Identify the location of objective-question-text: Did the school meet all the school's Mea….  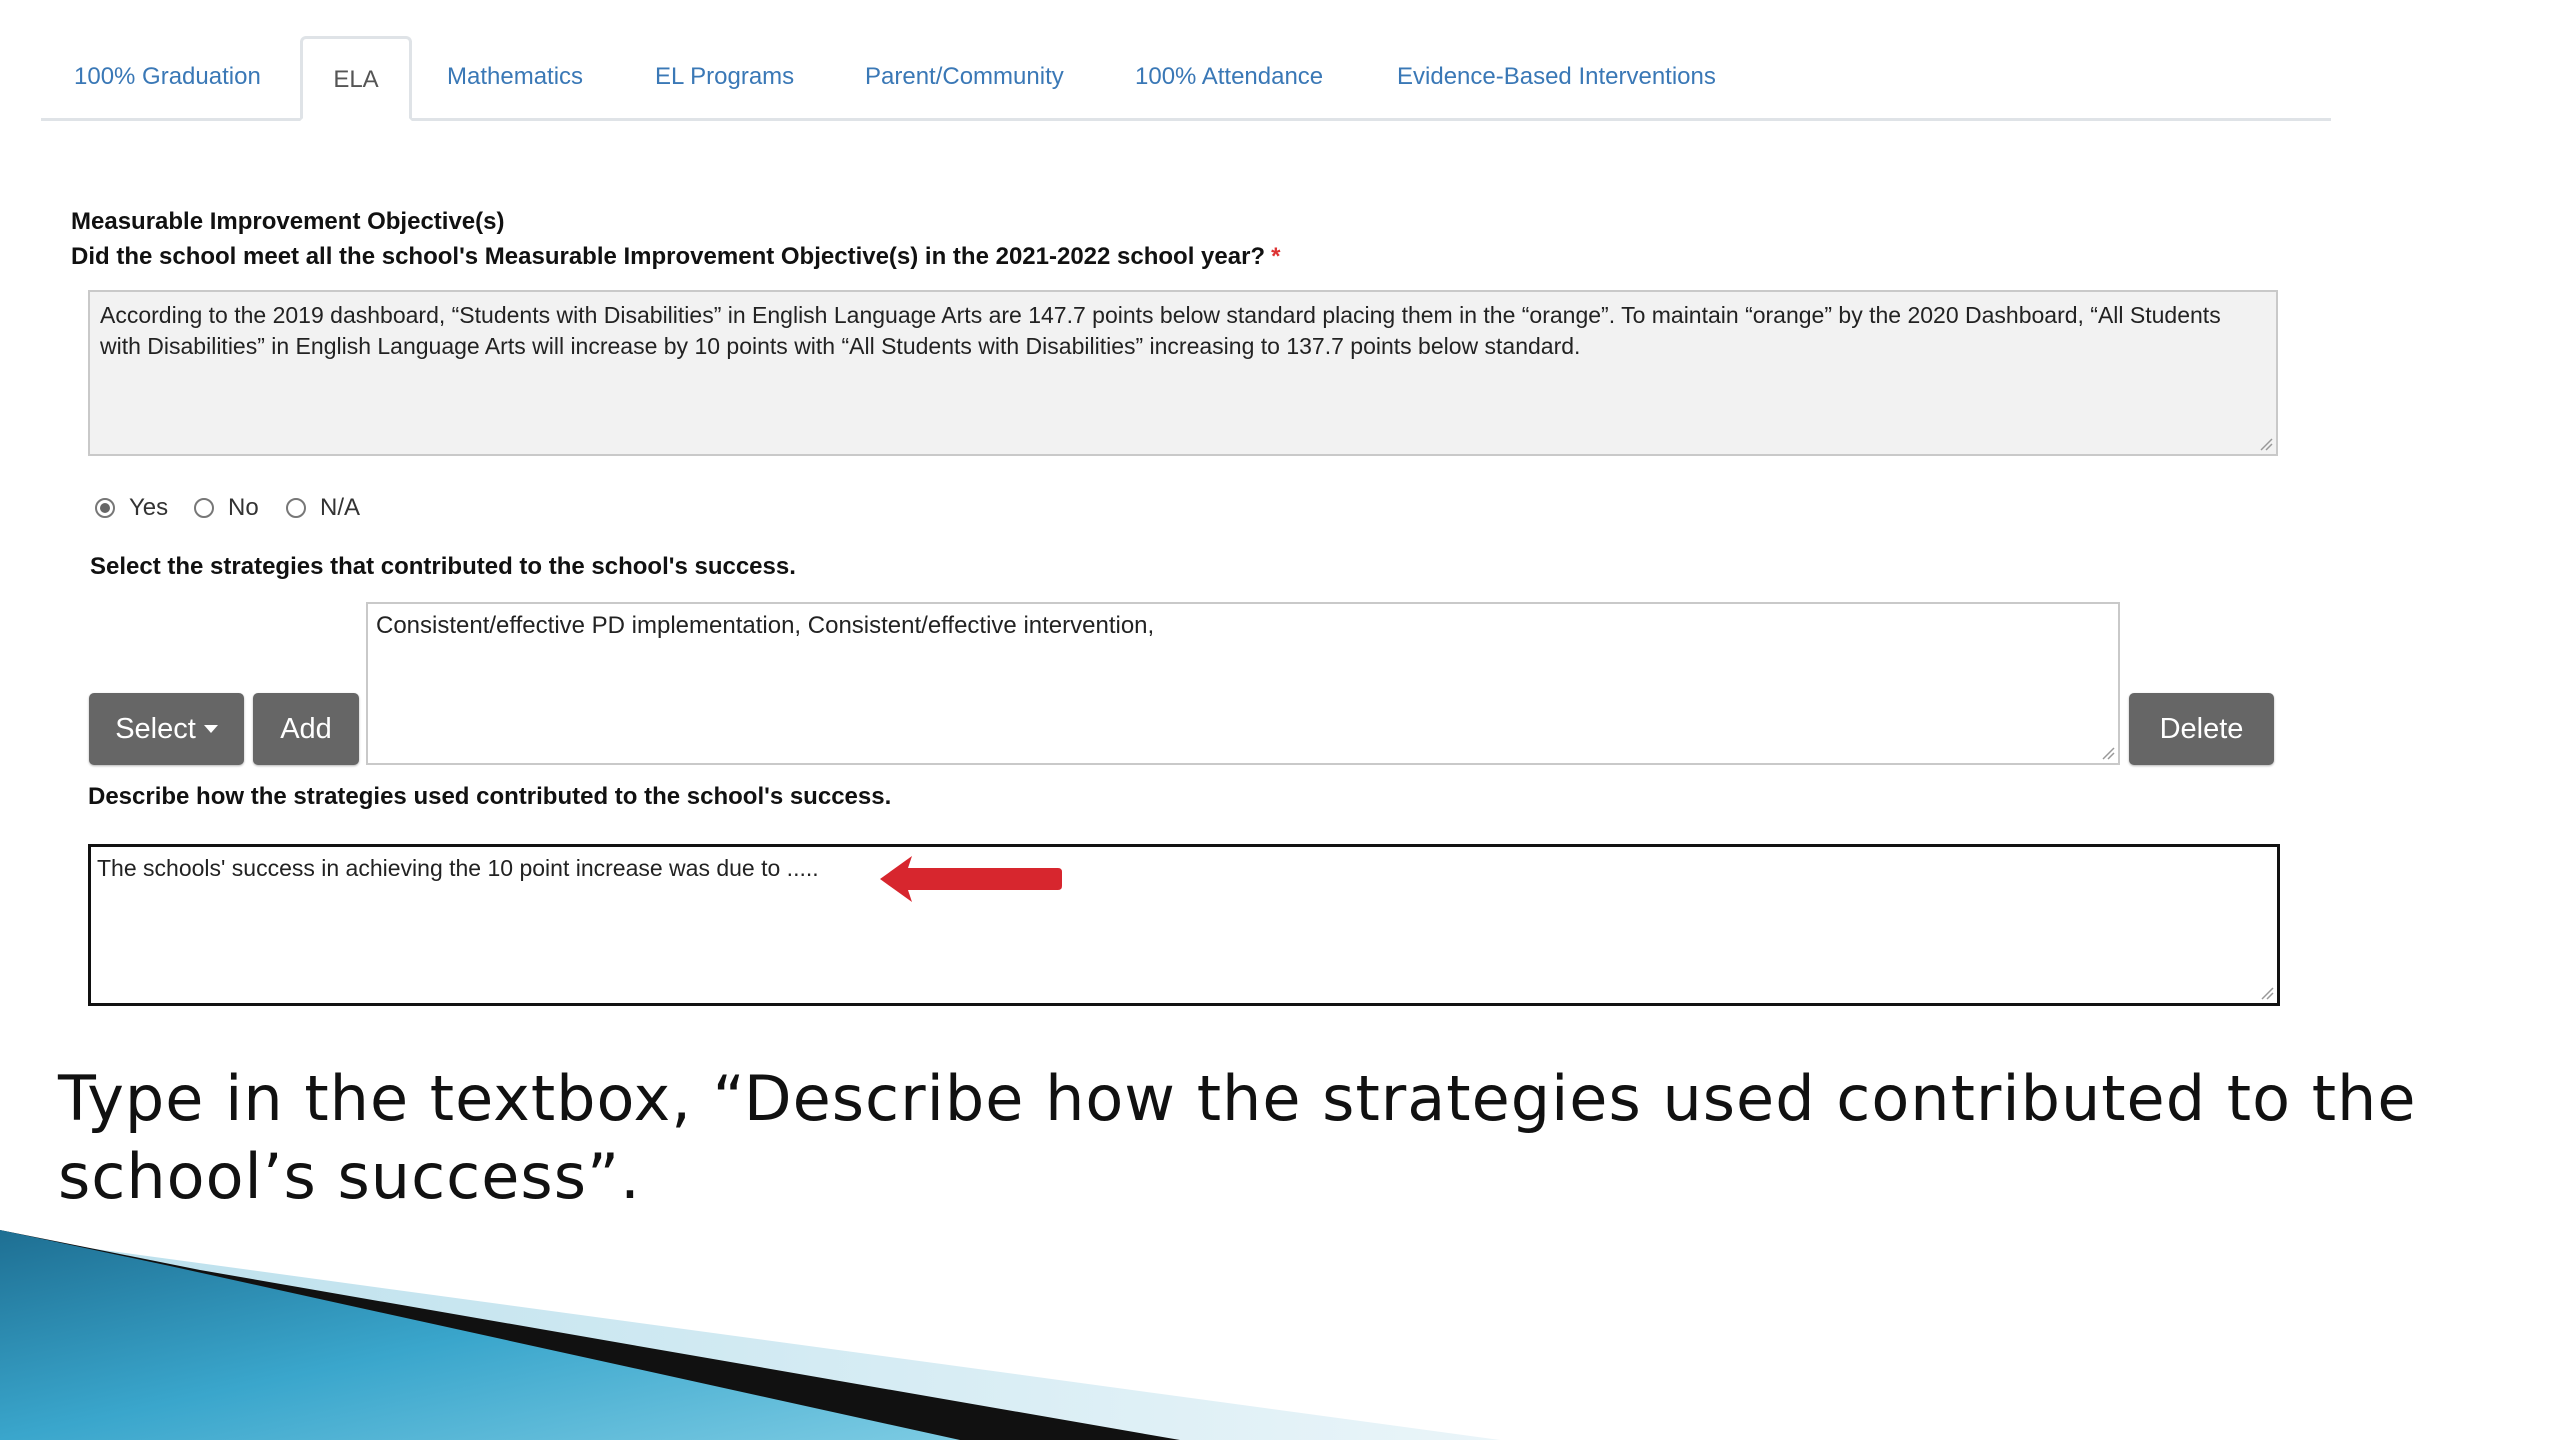
(668, 256).